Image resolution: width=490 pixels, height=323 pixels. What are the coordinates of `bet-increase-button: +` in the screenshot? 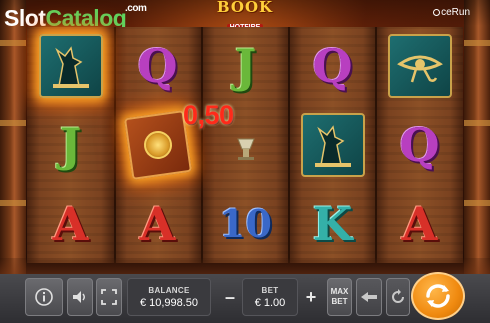 It's located at (311, 297).